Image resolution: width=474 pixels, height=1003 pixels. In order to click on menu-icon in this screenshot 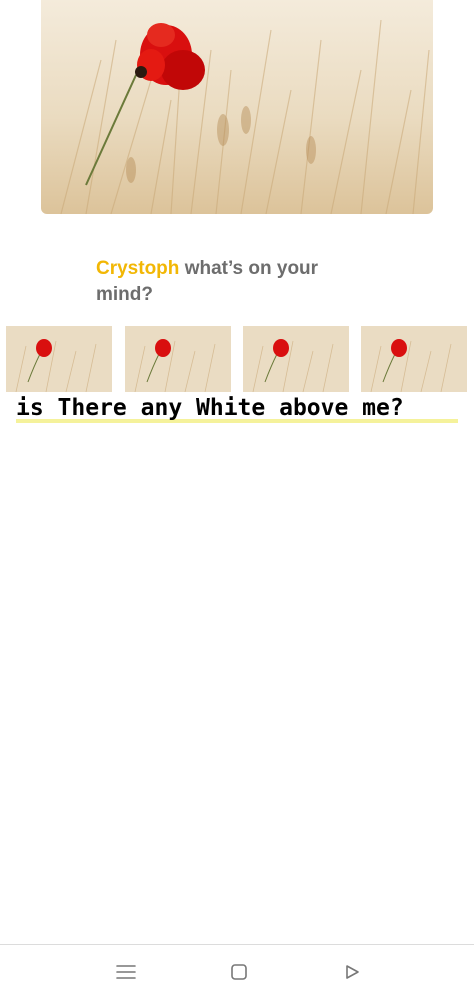, I will do `click(126, 974)`.